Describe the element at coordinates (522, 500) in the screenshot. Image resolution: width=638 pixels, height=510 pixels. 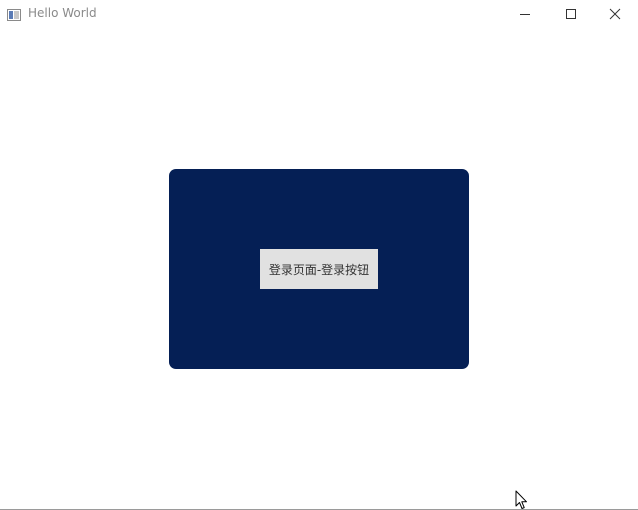
I see `mouse-cursor-icon` at that location.